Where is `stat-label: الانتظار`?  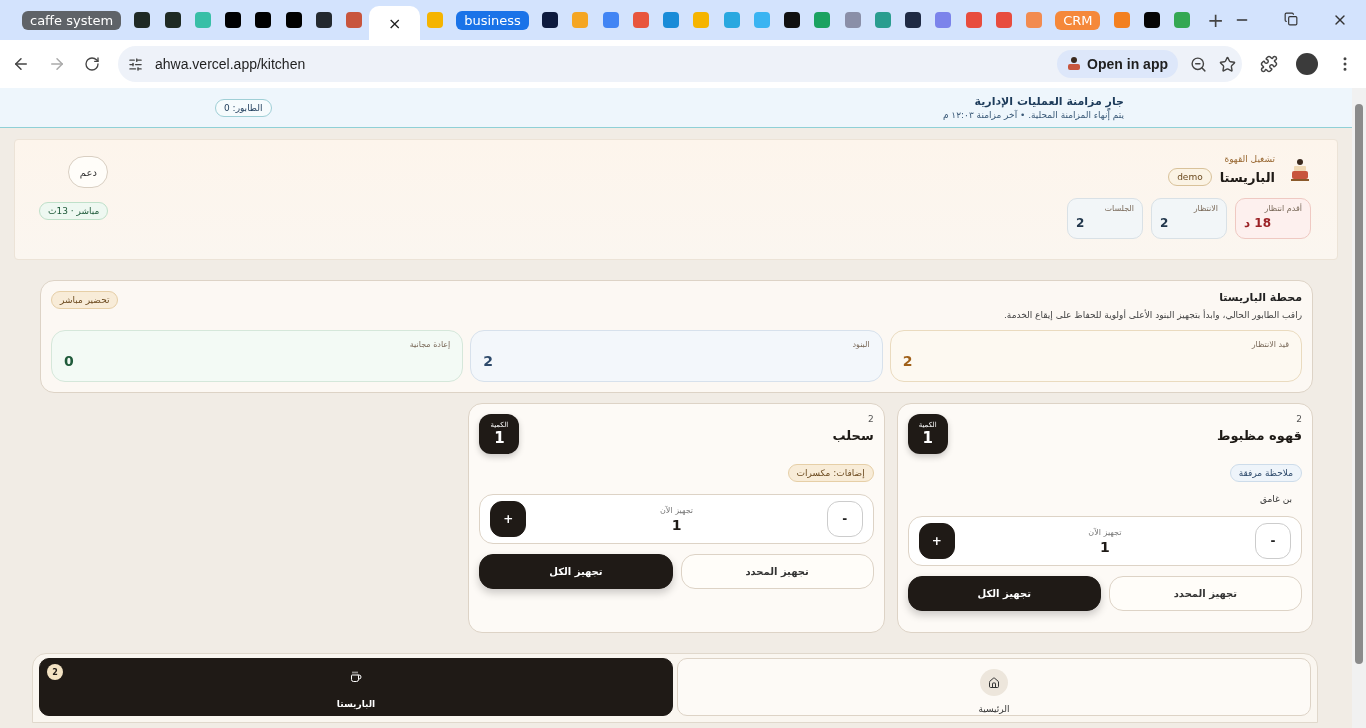 stat-label: الانتظار is located at coordinates (1205, 208).